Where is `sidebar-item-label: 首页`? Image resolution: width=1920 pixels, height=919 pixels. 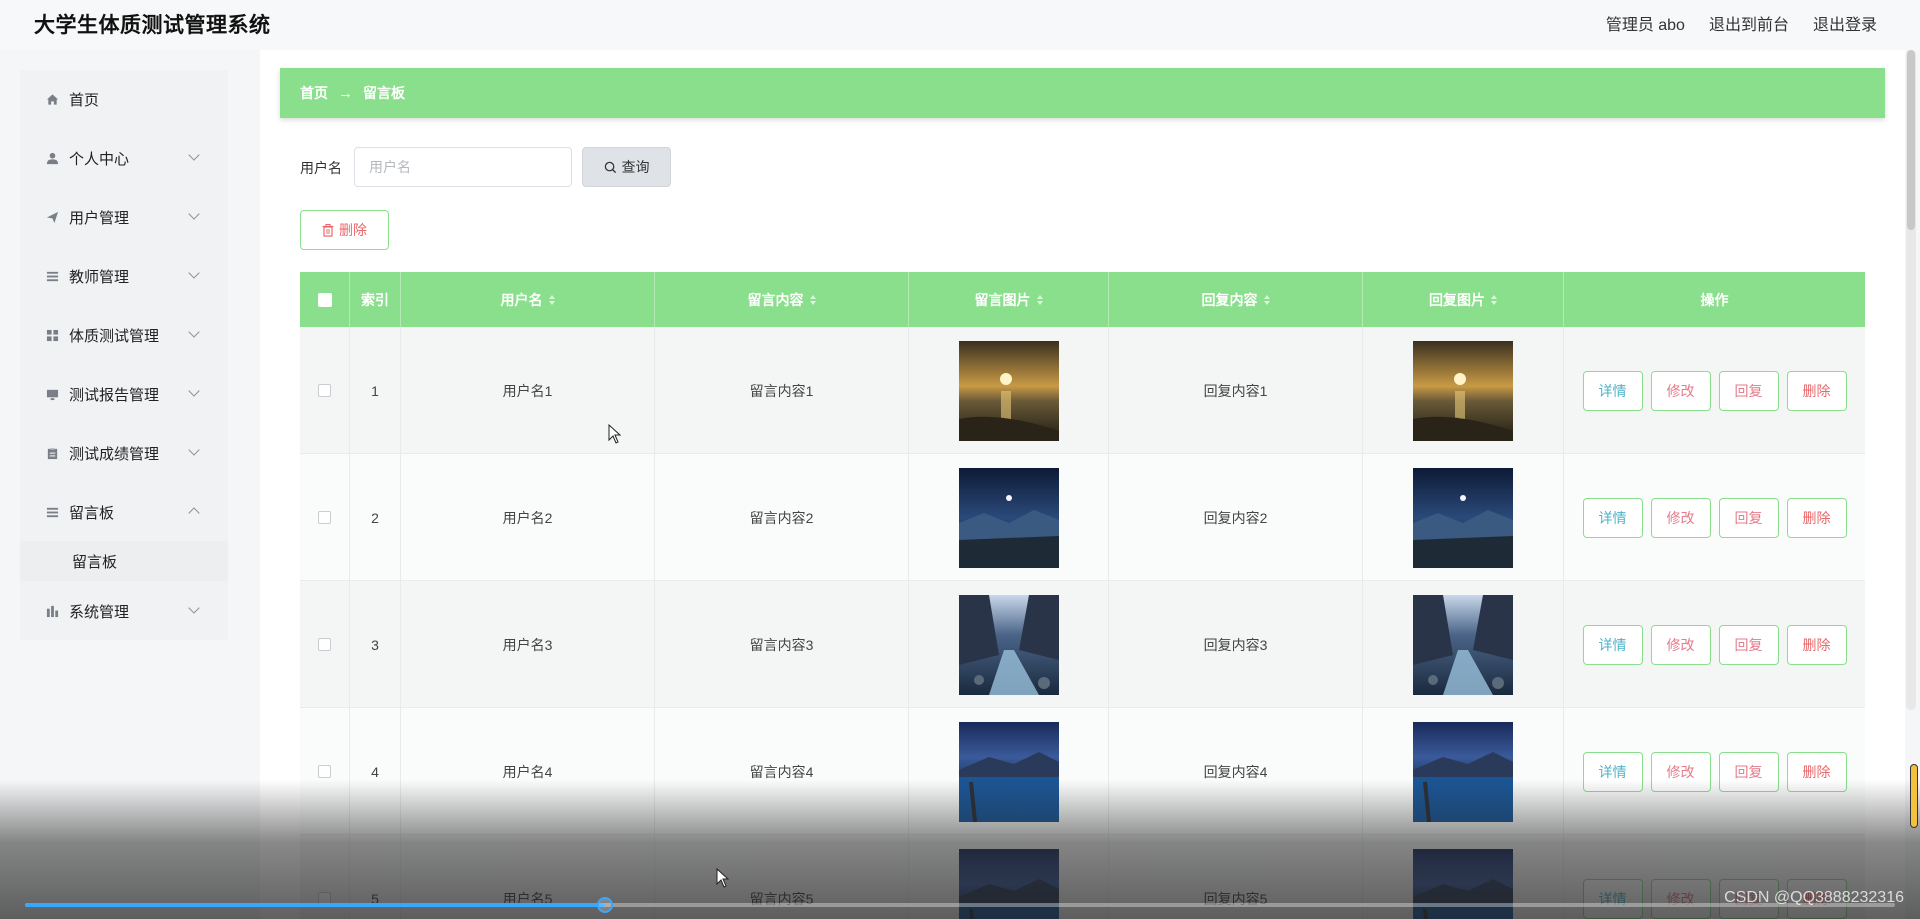
sidebar-item-label: 首页 is located at coordinates (84, 100).